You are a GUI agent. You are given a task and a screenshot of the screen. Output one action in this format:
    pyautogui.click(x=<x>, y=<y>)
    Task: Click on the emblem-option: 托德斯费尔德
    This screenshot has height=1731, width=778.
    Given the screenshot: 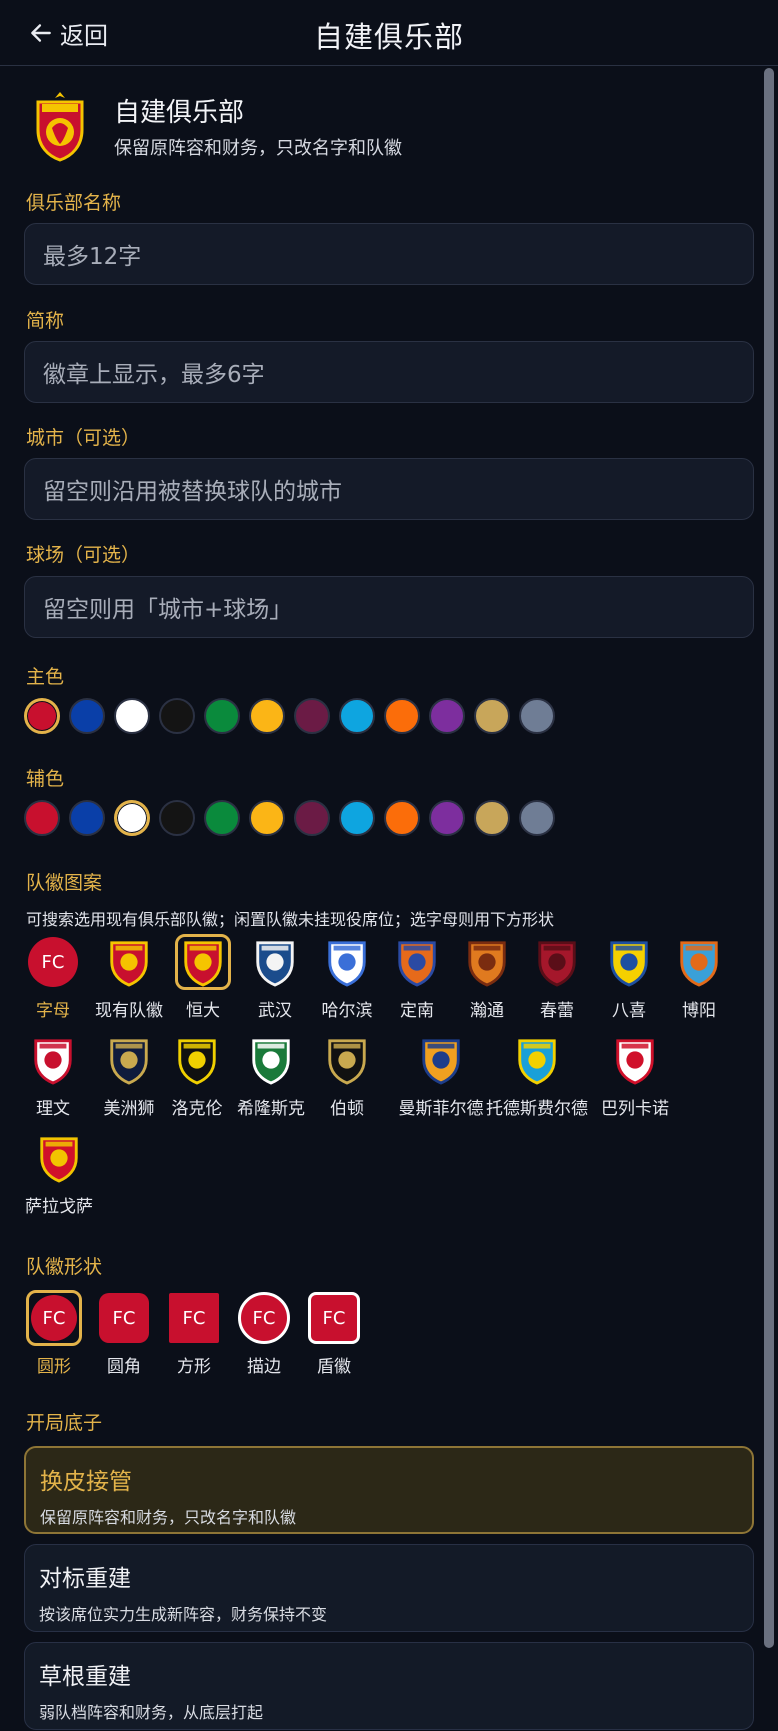 What is the action you would take?
    pyautogui.click(x=537, y=1075)
    